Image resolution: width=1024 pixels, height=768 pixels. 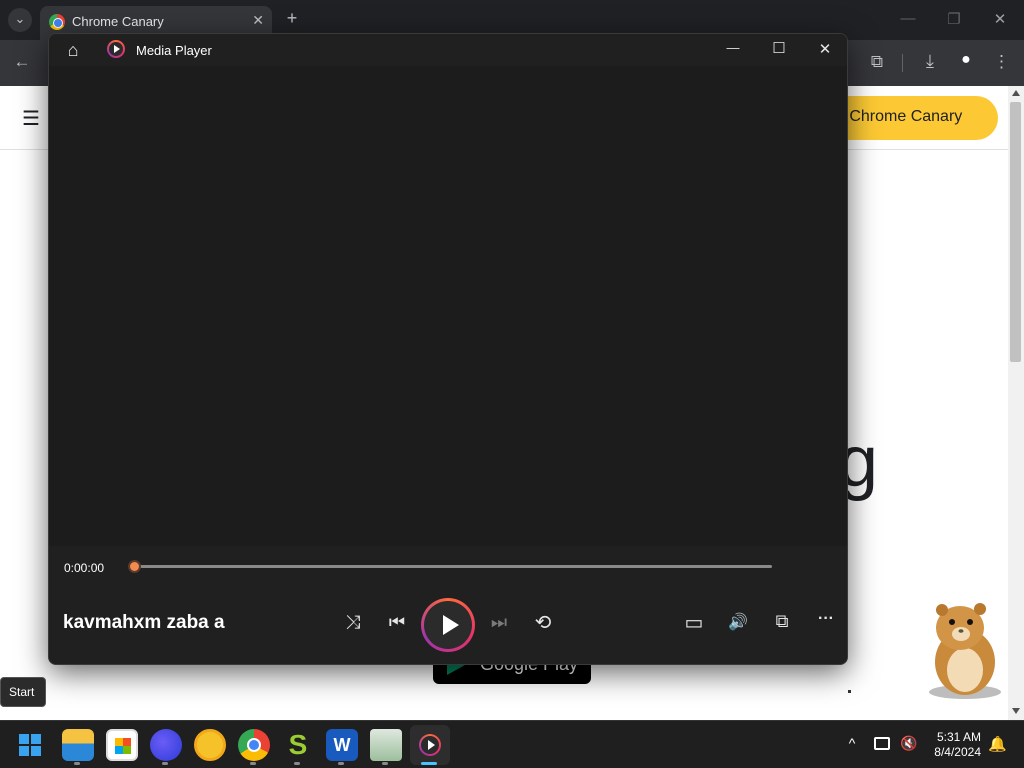 What do you see at coordinates (397, 622) in the screenshot?
I see `previous-icon: ⏮` at bounding box center [397, 622].